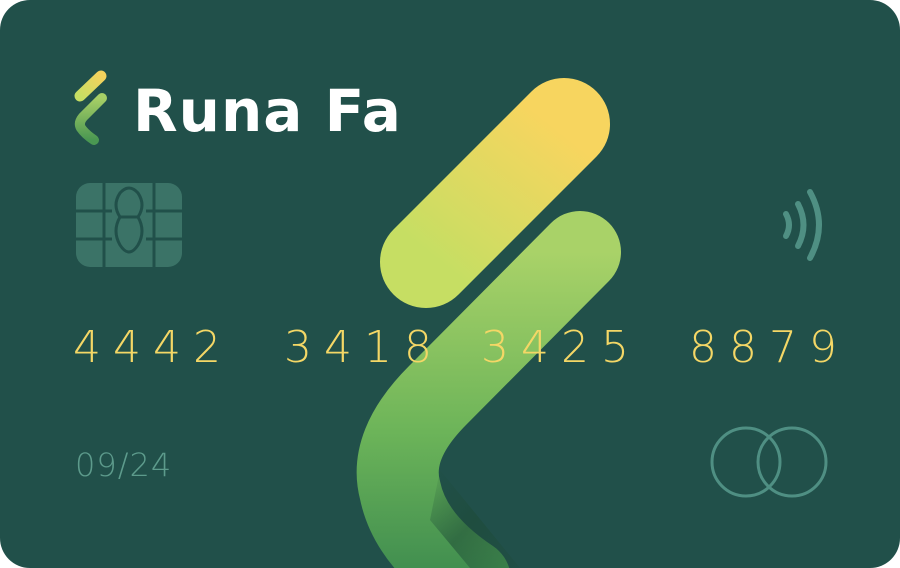 The image size is (900, 568). I want to click on card-number-group-2: 3418, so click(364, 347).